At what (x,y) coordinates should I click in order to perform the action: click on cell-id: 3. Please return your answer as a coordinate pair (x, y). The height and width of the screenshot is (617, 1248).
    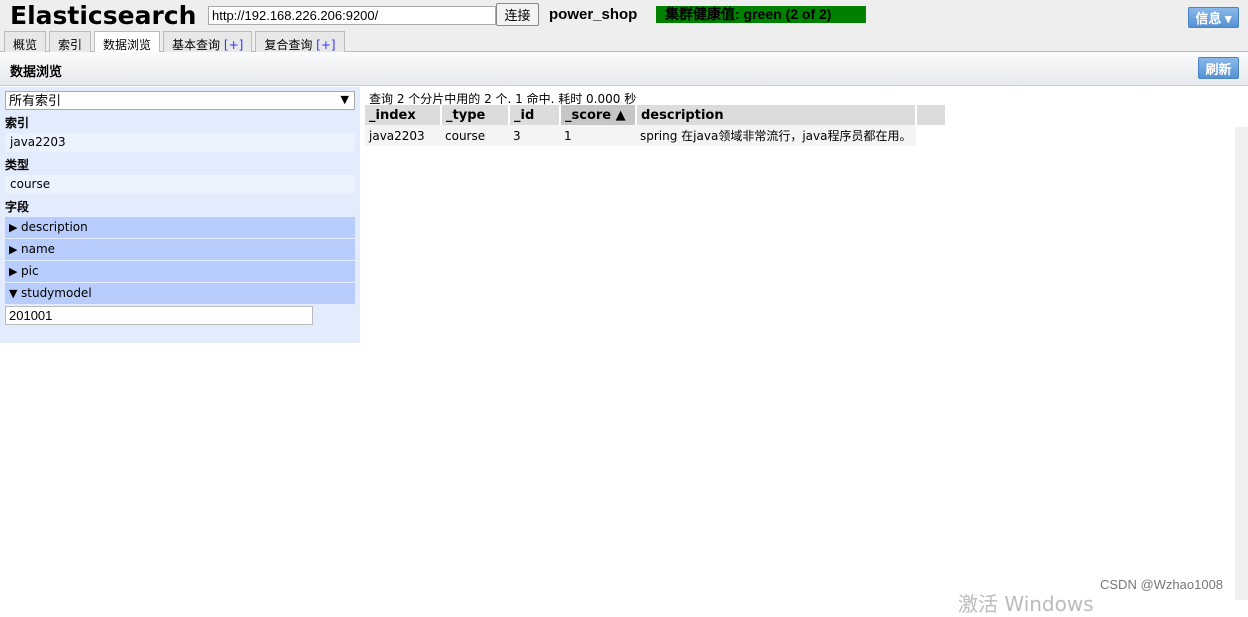
    Looking at the image, I should click on (534, 135).